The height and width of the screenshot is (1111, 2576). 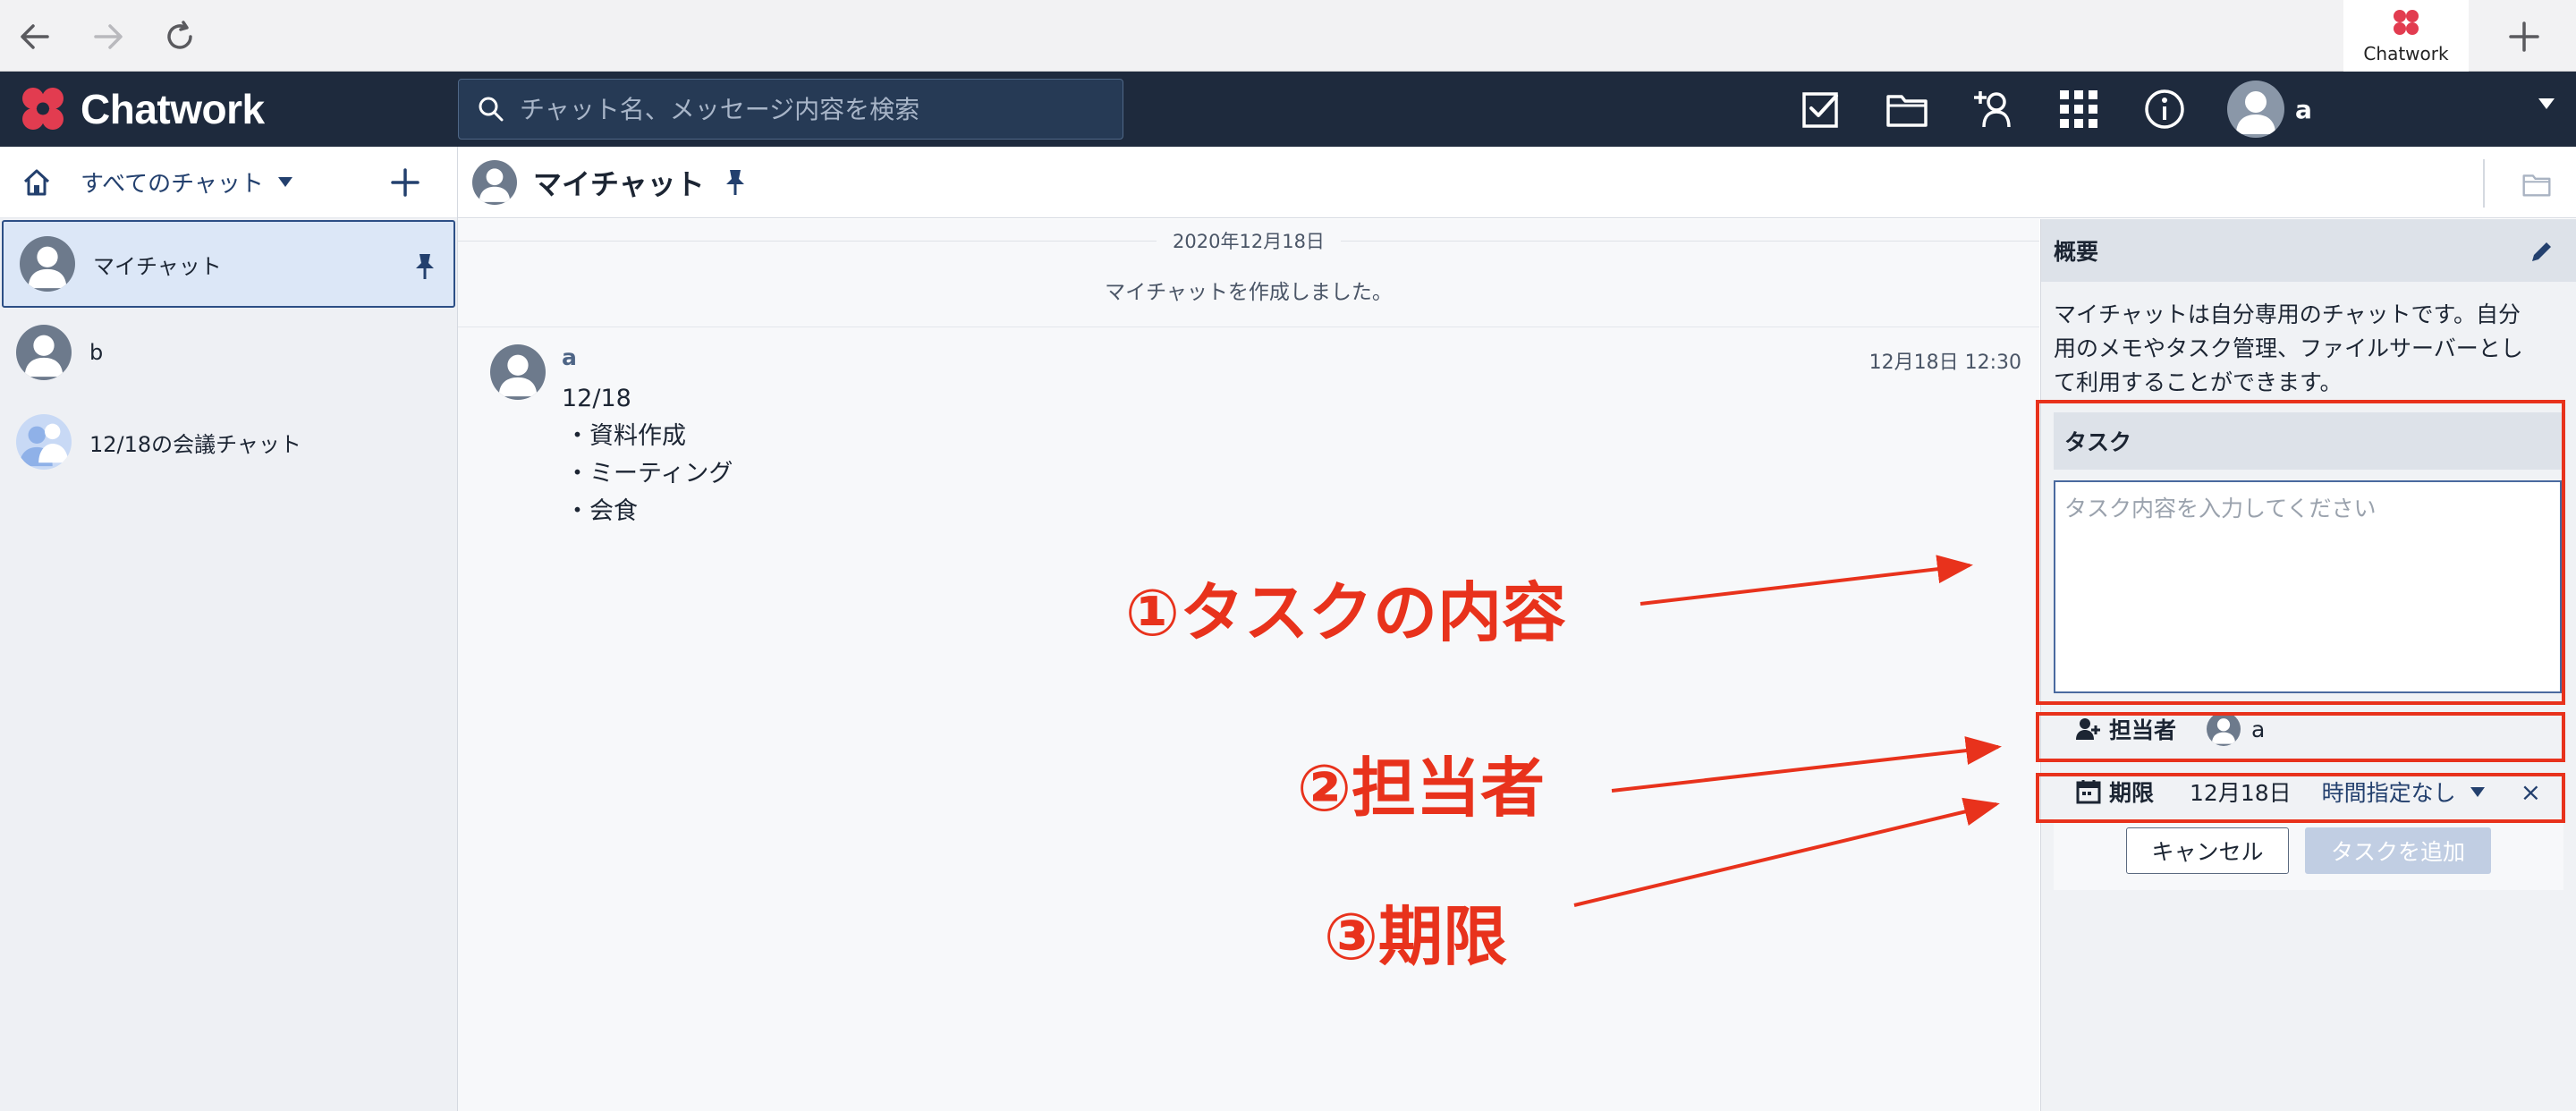 I want to click on tasks-button, so click(x=1821, y=109).